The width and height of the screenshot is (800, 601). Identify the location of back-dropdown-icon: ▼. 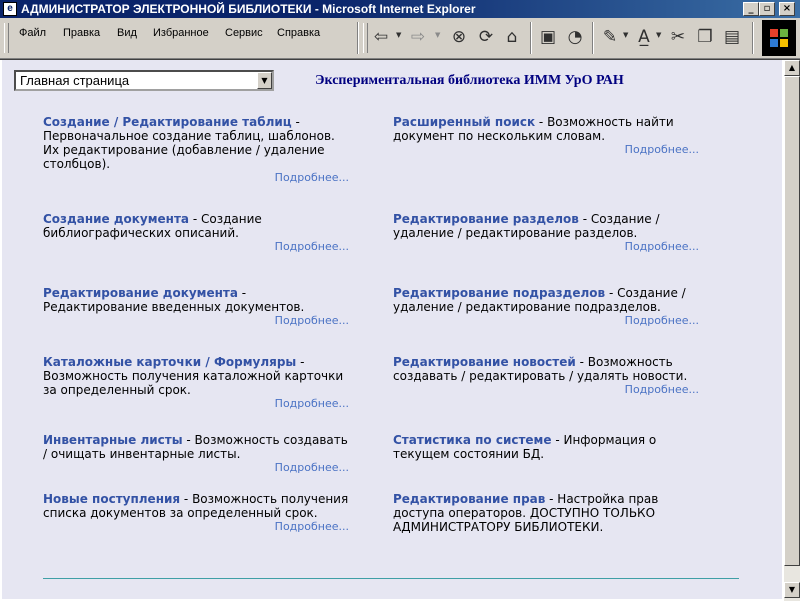
(398, 35).